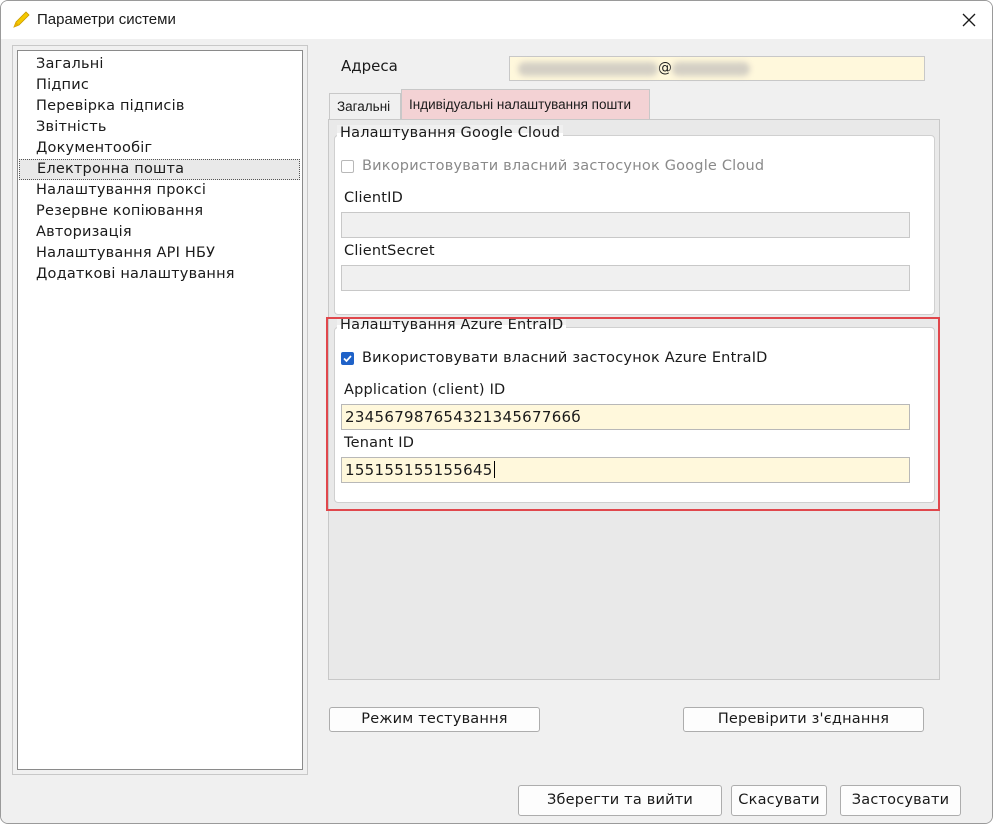 The height and width of the screenshot is (824, 993). Describe the element at coordinates (21, 20) in the screenshot. I see `app-pencil-icon` at that location.